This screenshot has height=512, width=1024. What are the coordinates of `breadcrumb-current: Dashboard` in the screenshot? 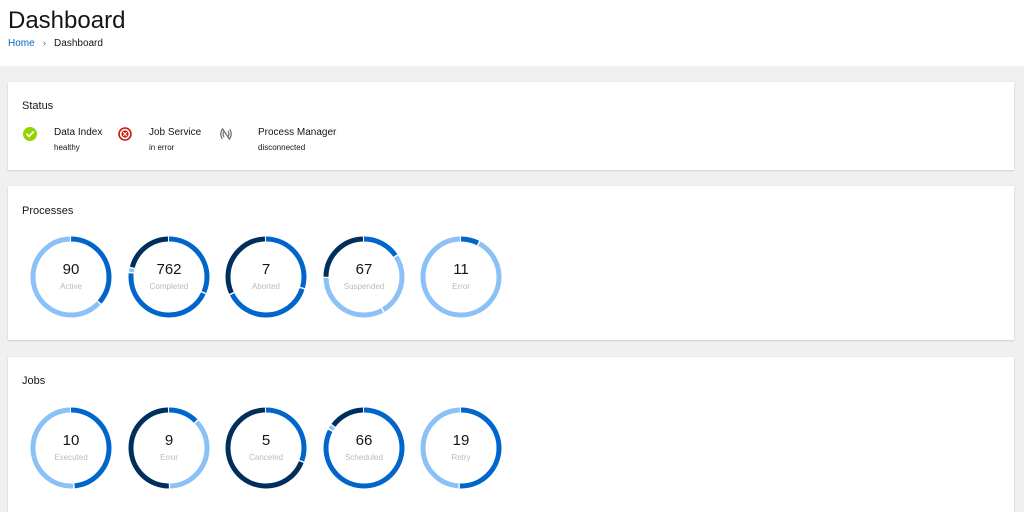 It's located at (78, 43).